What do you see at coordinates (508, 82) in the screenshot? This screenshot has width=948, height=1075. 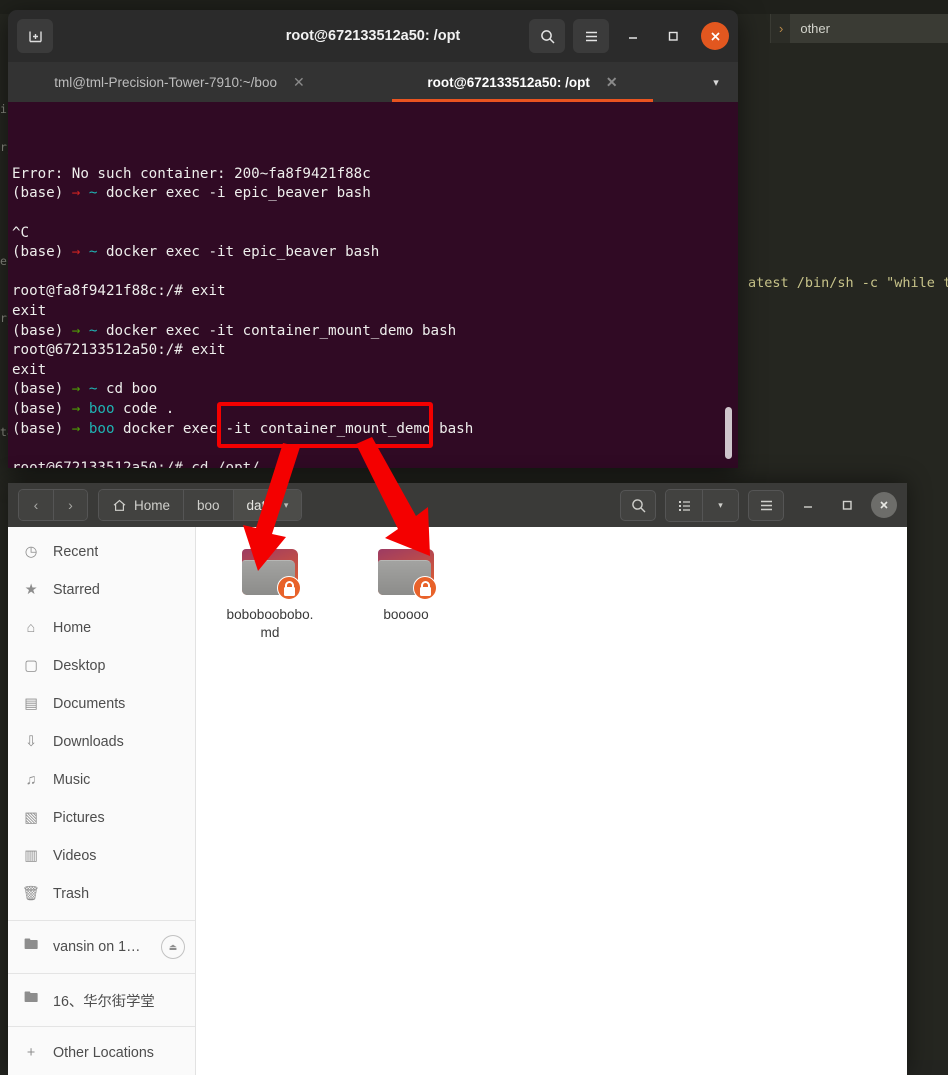 I see `terminal-tab-label: root@672133512a50: /opt` at bounding box center [508, 82].